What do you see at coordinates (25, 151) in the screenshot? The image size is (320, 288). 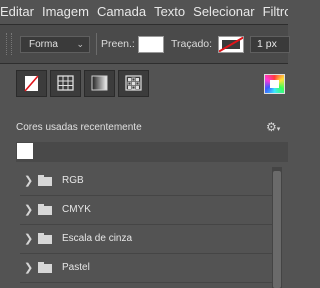 I see `recent-color-swatch` at bounding box center [25, 151].